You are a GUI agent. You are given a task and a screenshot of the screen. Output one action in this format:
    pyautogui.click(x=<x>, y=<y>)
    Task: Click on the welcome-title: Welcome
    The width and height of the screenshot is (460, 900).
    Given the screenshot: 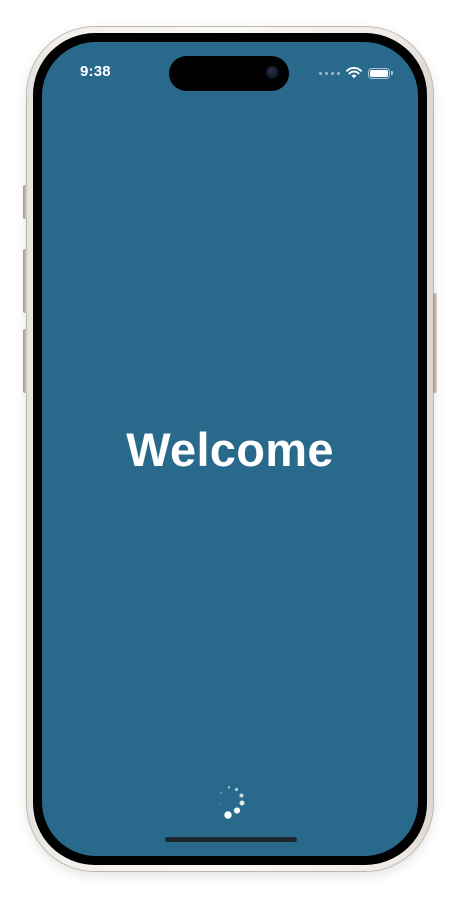 What is the action you would take?
    pyautogui.click(x=230, y=449)
    